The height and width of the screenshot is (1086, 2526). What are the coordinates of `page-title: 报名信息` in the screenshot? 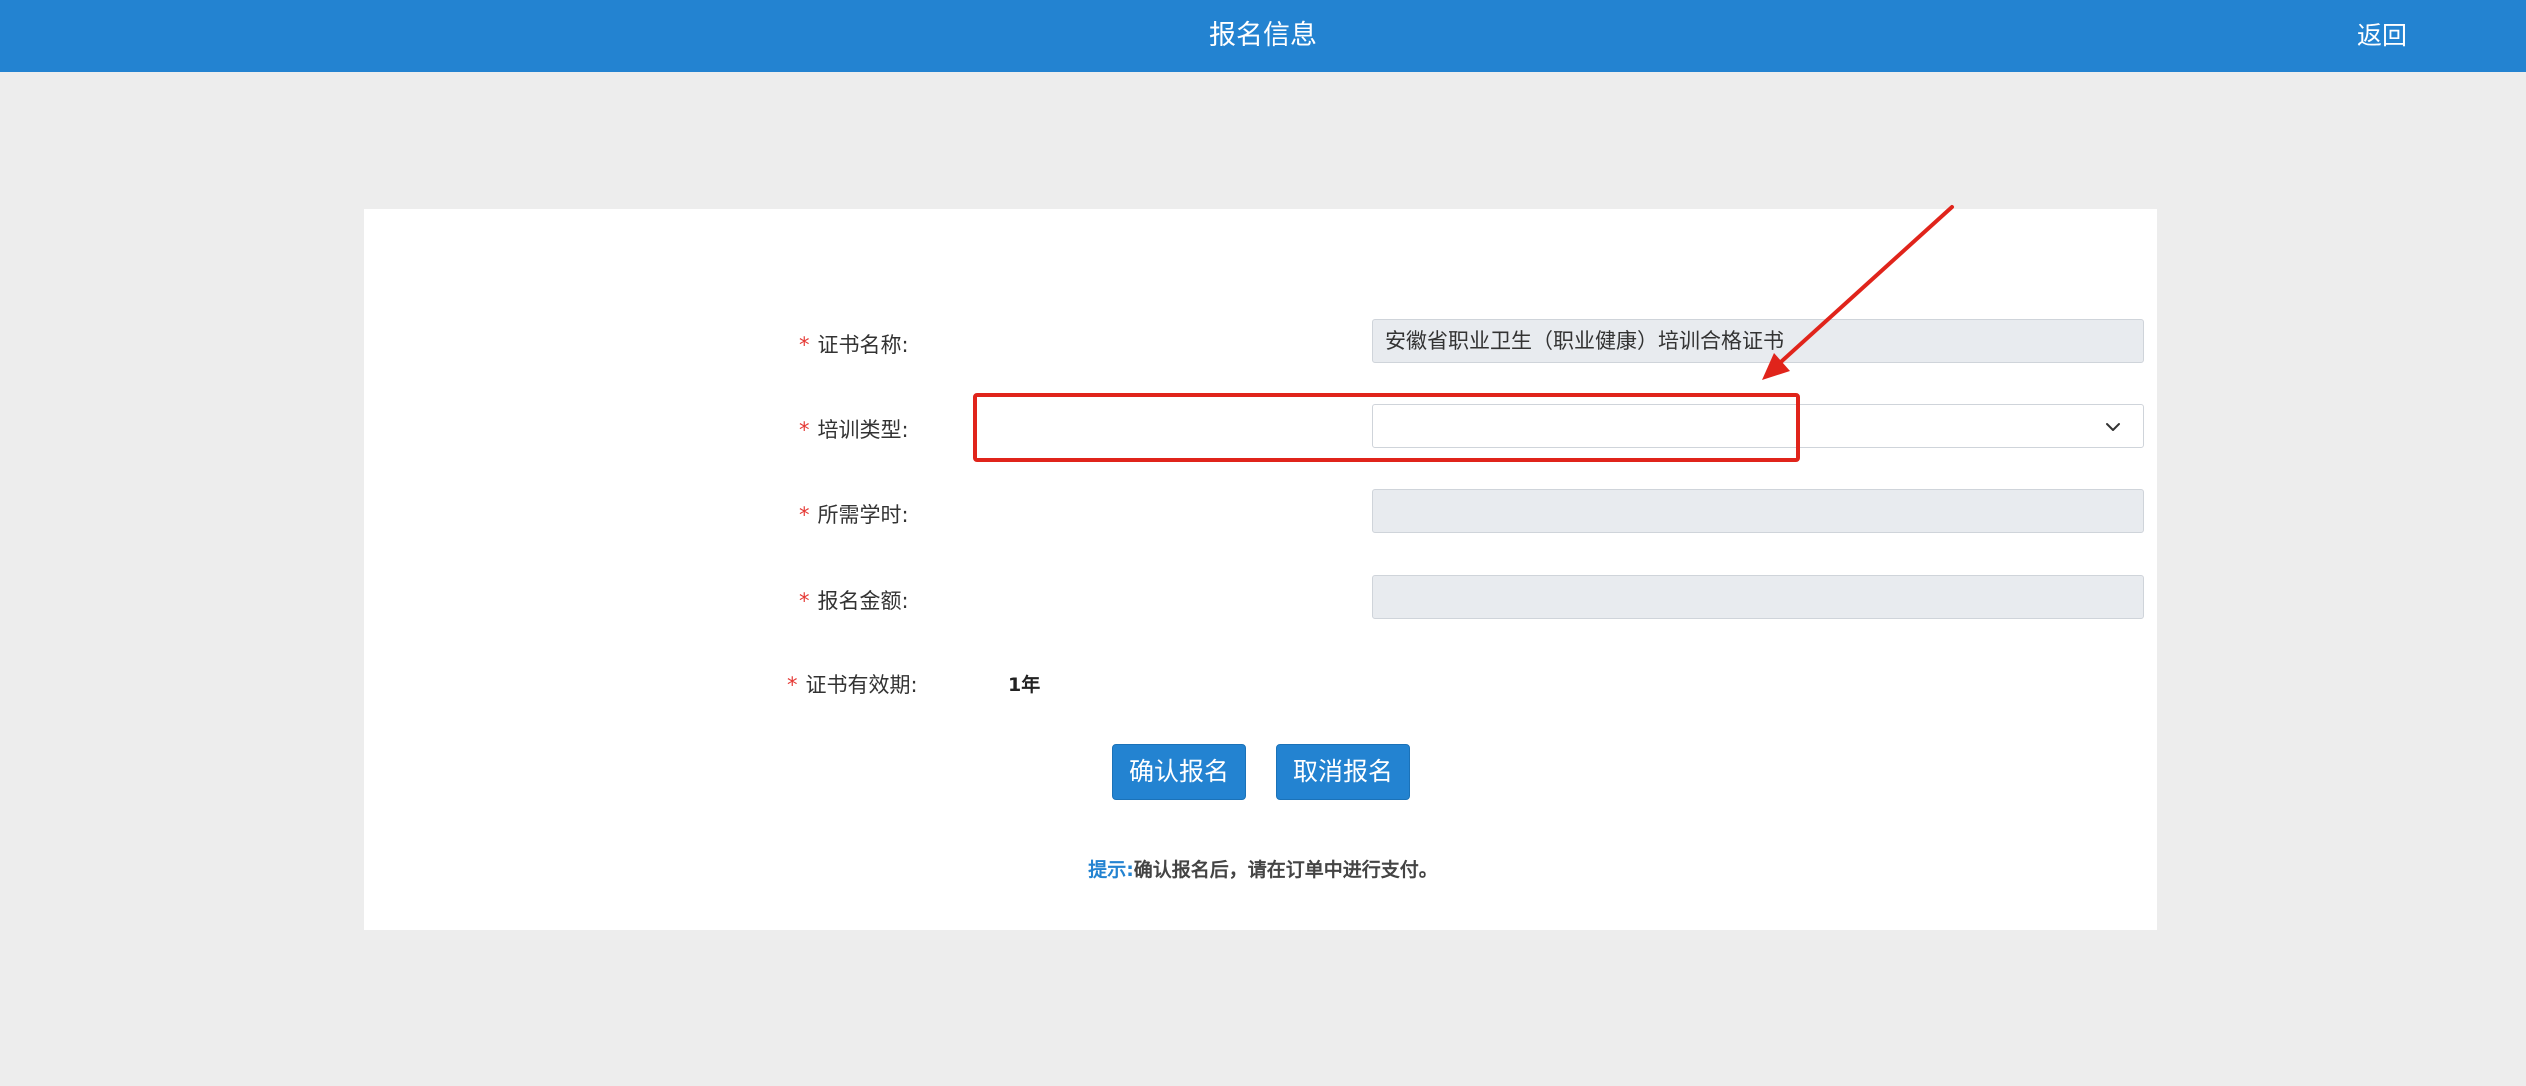 It's located at (1263, 35).